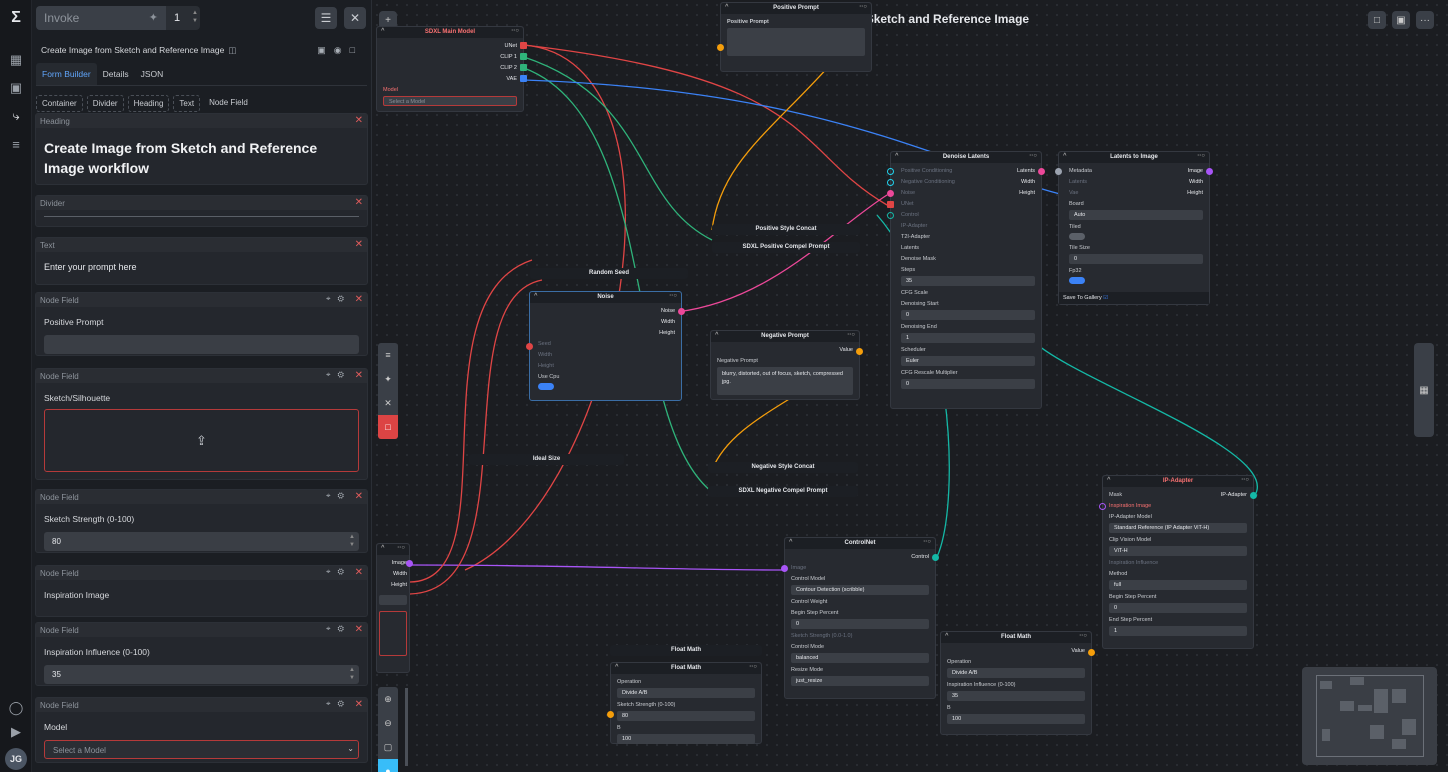 The width and height of the screenshot is (1448, 772). Describe the element at coordinates (1077, 280) in the screenshot. I see `fp32-toggle` at that location.